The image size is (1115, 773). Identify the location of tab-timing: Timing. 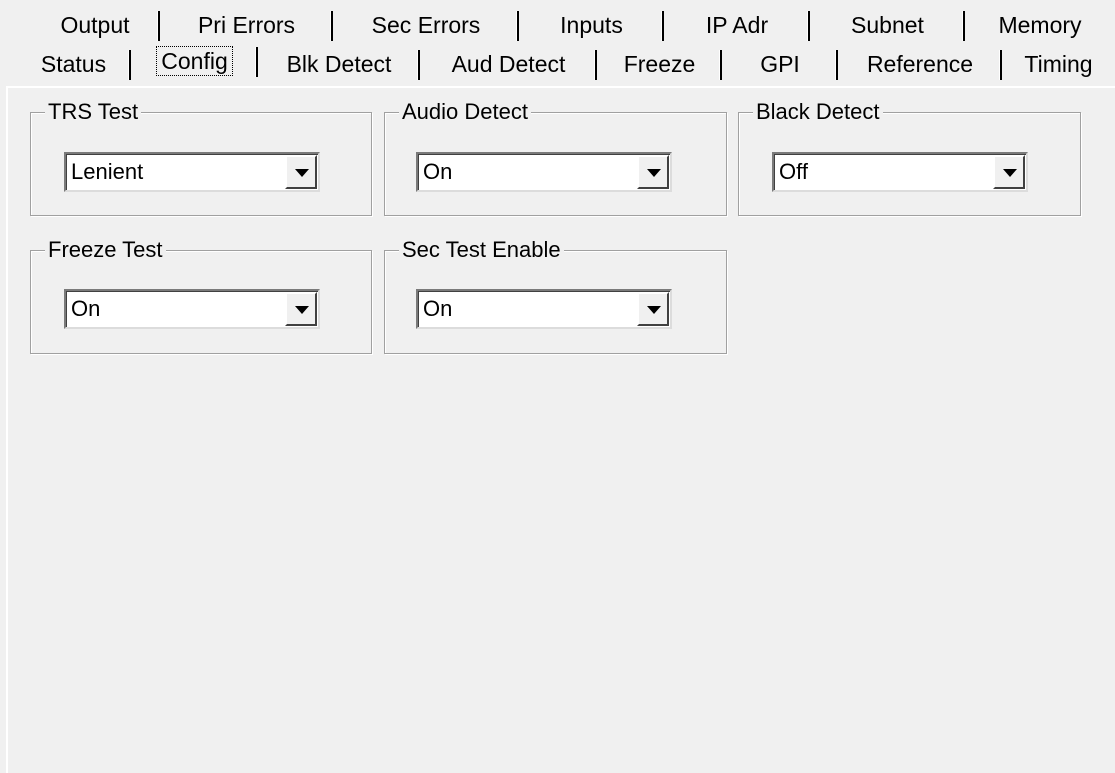
(1058, 64).